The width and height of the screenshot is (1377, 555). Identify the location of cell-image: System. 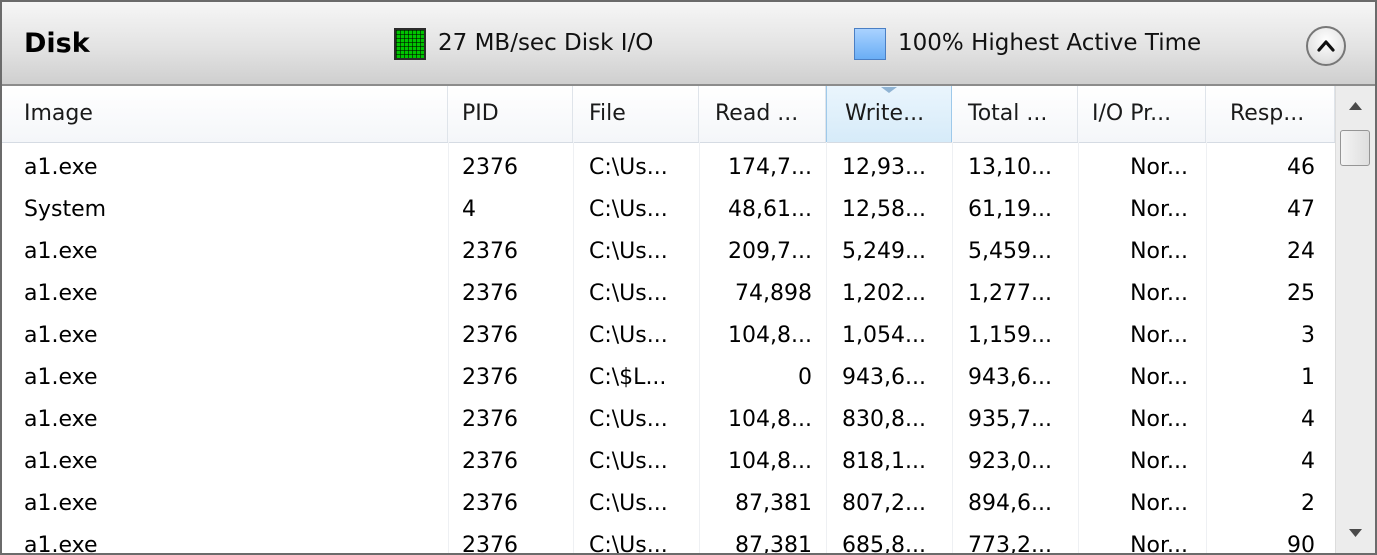
(65, 209).